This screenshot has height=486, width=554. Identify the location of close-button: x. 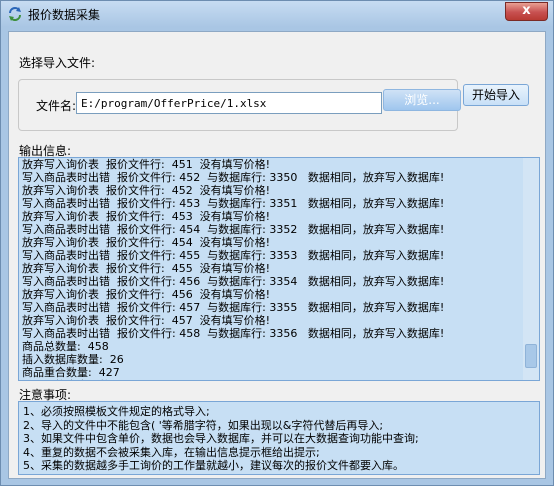
(526, 11).